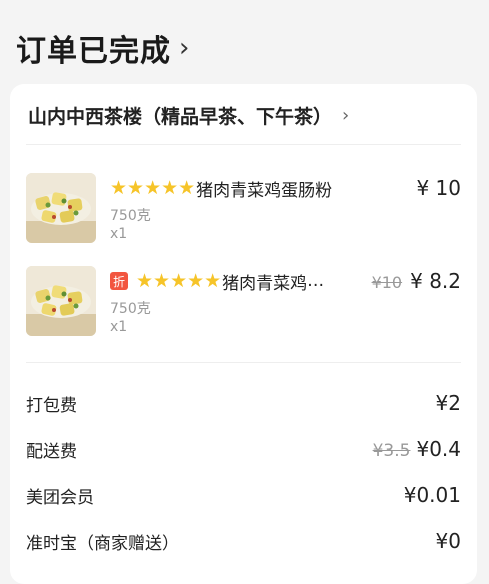  Describe the element at coordinates (438, 449) in the screenshot. I see `fee-amount: ¥0.4` at that location.